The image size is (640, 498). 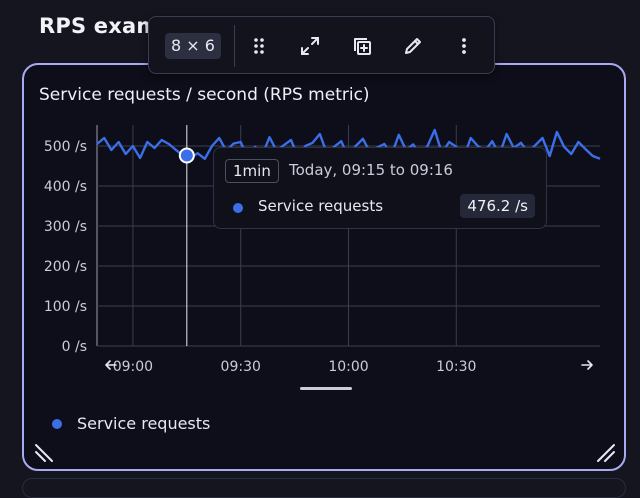 I want to click on tile-toolbar: 8 × 6, so click(x=321, y=45).